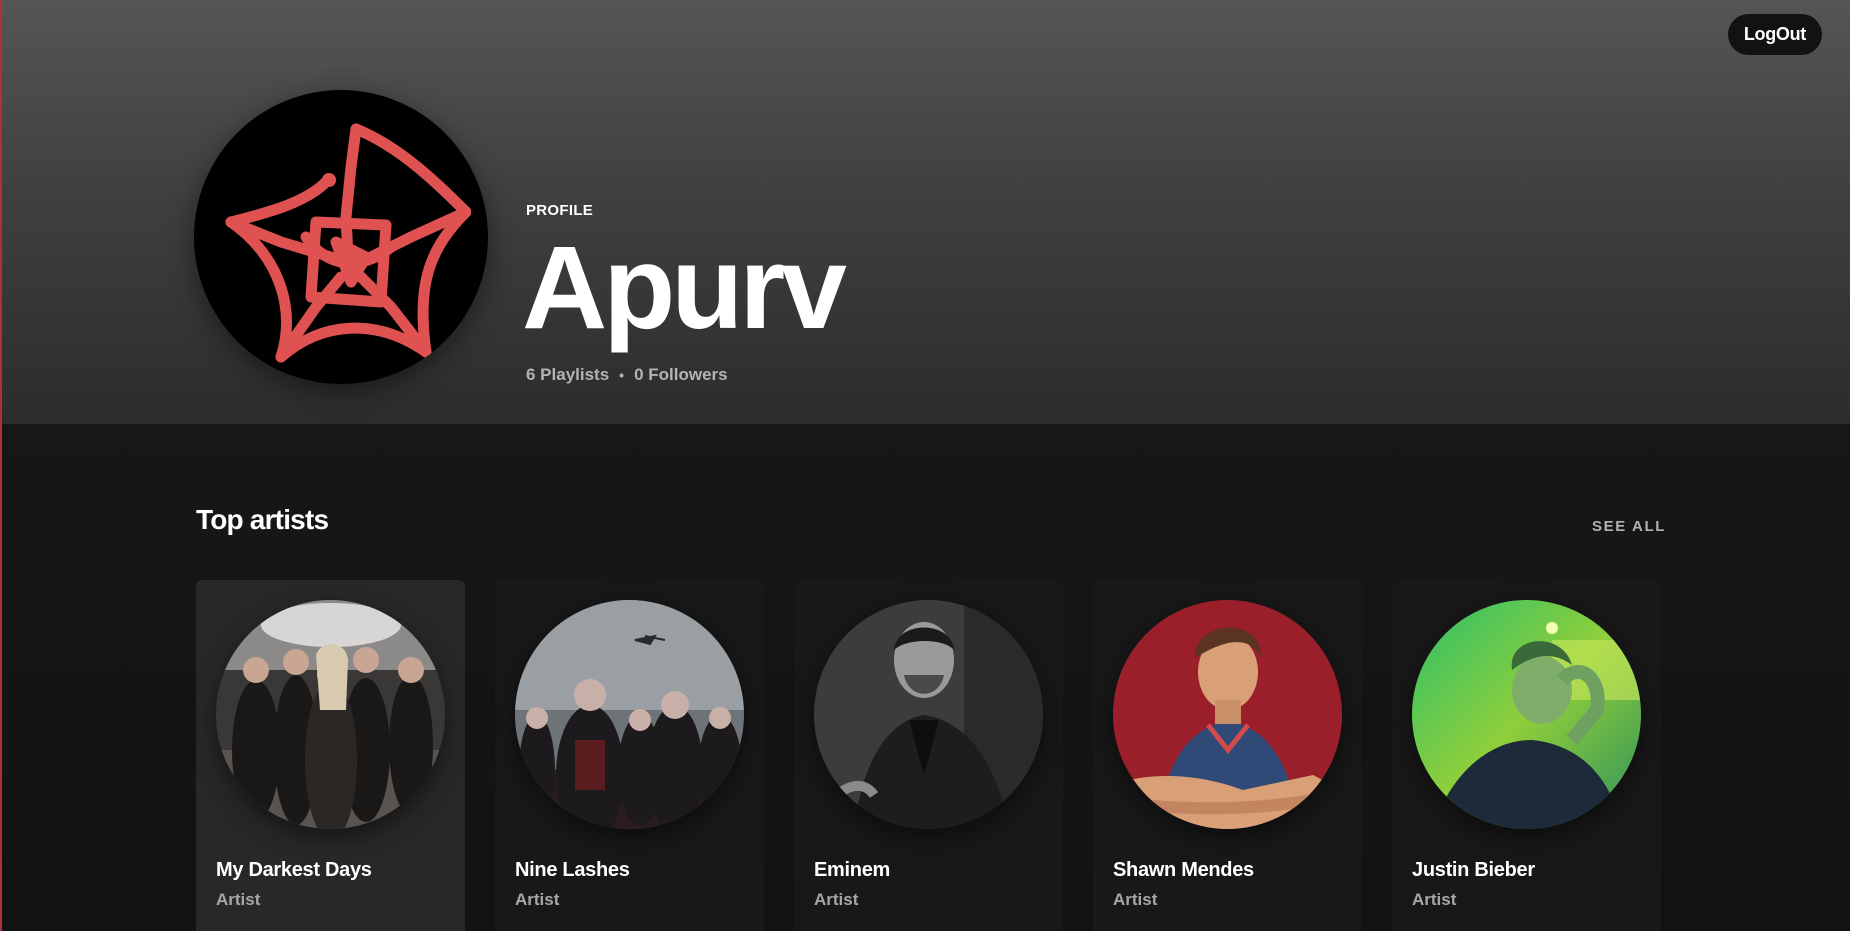  I want to click on profile-name: Apurv, so click(684, 288).